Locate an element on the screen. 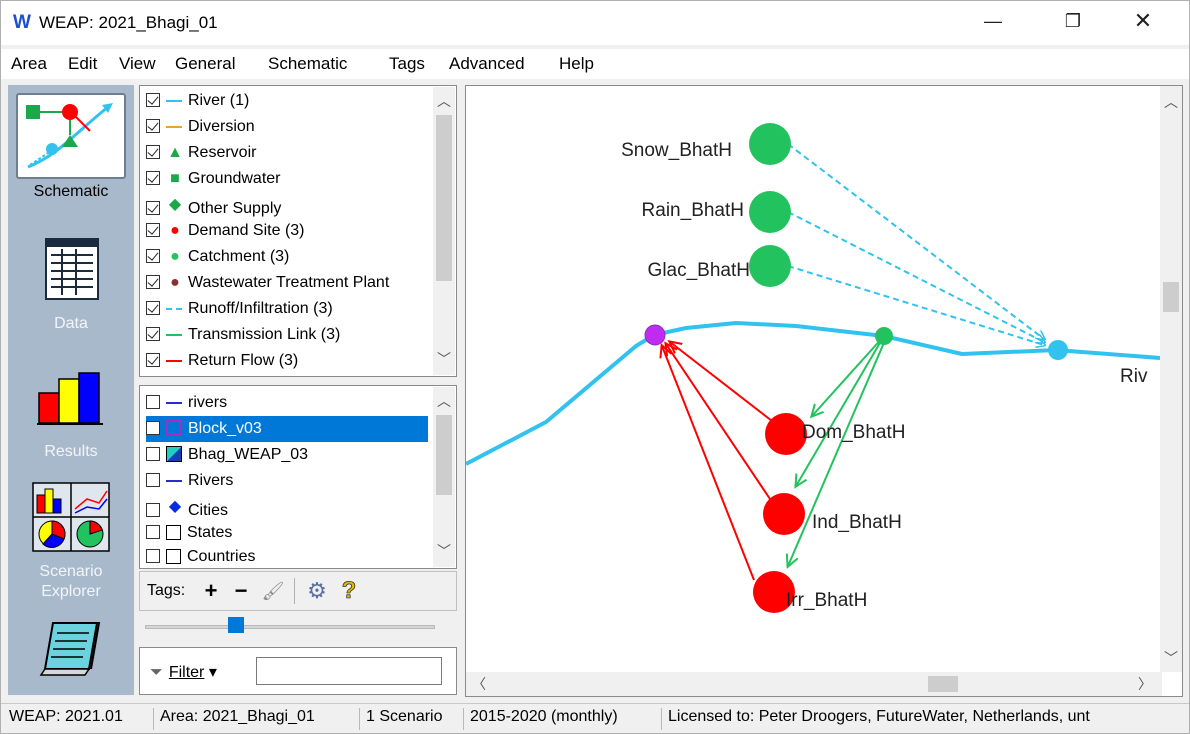 This screenshot has width=1190, height=734. transmission-line-icon is located at coordinates (174, 334).